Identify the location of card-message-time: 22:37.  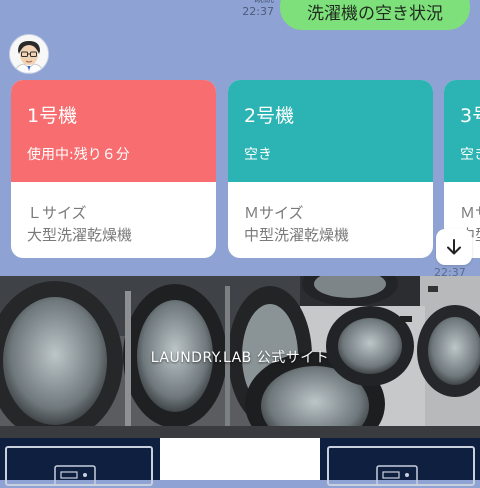
(450, 271).